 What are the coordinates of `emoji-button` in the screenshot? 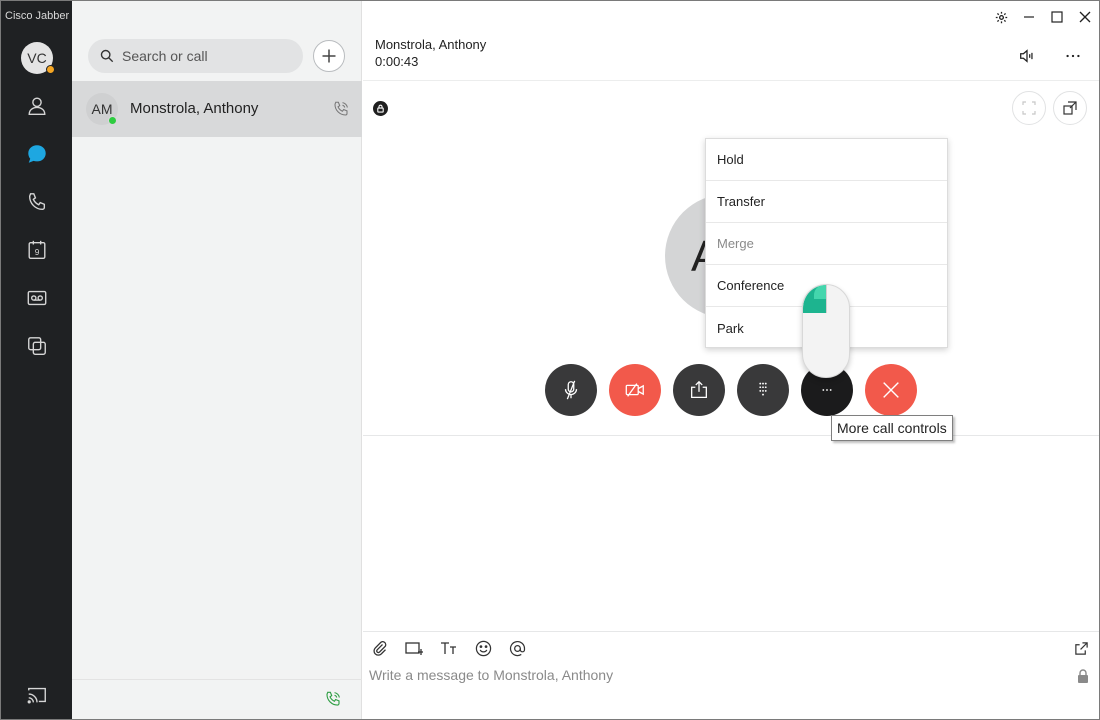 It's located at (483, 648).